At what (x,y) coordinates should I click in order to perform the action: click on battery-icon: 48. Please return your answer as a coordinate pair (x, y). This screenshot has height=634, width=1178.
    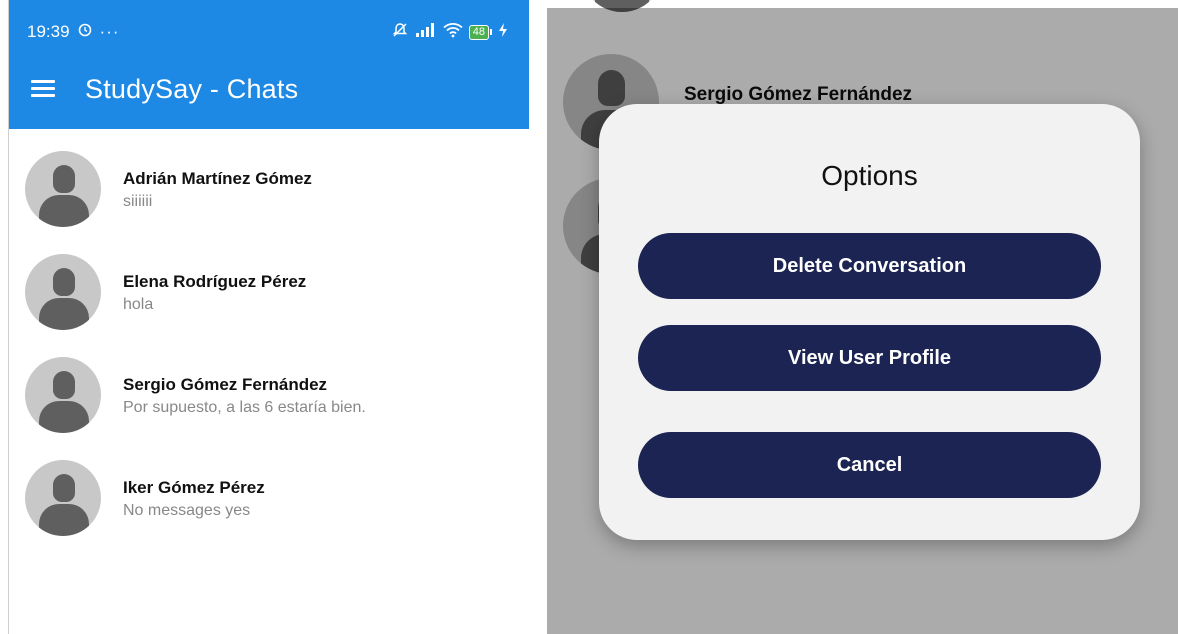
    Looking at the image, I should click on (480, 32).